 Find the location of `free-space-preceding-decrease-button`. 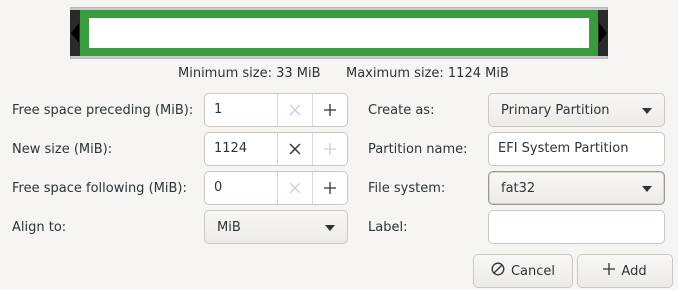

free-space-preceding-decrease-button is located at coordinates (294, 110).